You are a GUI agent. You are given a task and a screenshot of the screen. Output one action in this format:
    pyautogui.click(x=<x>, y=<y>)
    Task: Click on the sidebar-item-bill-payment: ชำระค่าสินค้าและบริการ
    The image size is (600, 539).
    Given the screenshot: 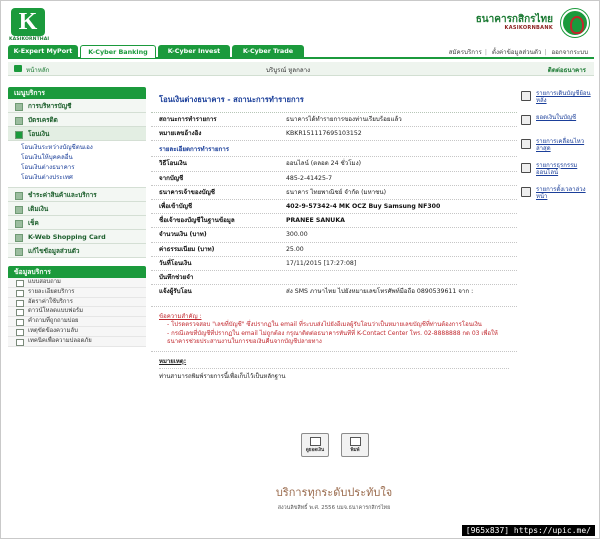 What is the action you would take?
    pyautogui.click(x=77, y=195)
    